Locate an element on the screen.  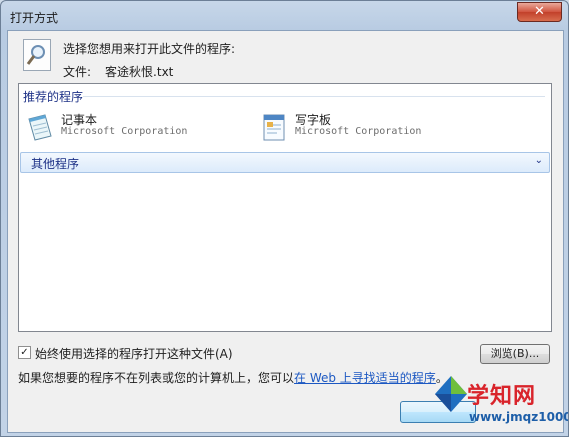
program-item-wordpad: 写字板 Microsoft Corporation is located at coordinates (367, 128).